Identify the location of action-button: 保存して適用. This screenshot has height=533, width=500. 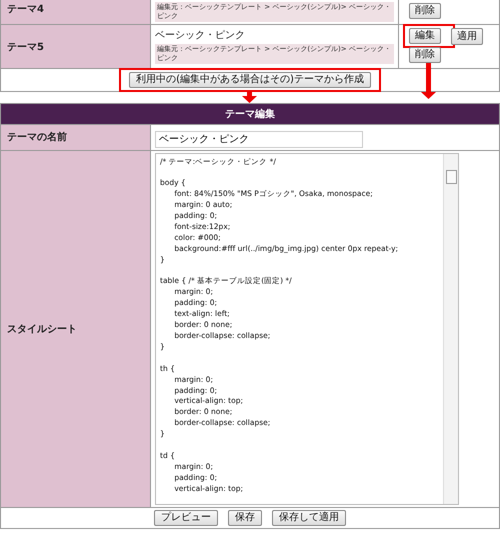
(309, 518).